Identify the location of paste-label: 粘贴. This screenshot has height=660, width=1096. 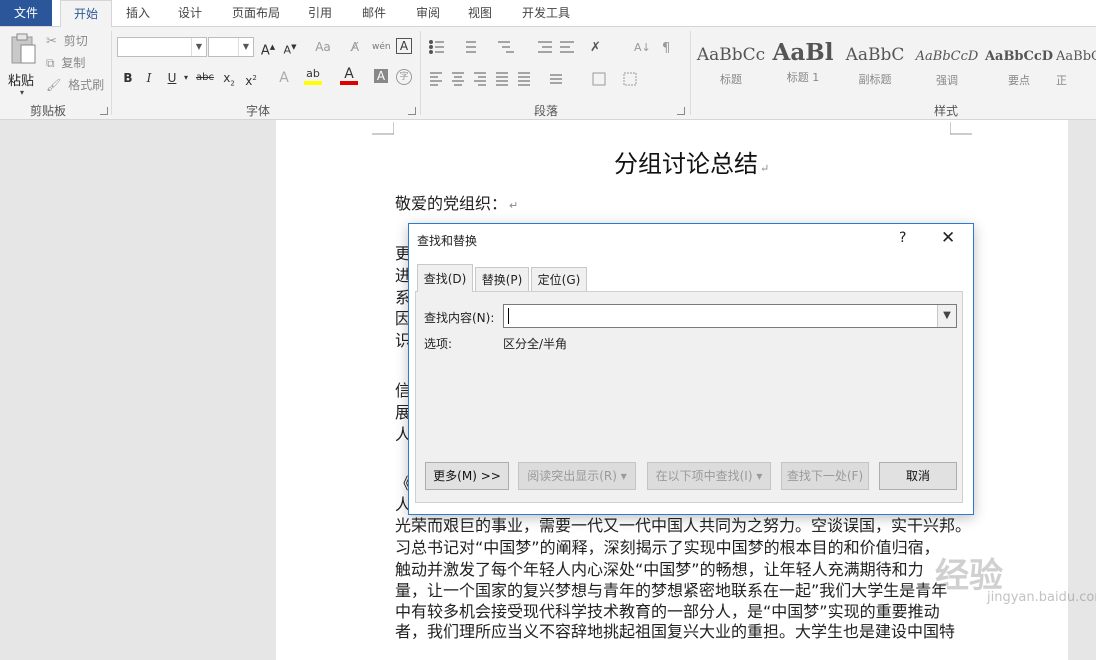
(21, 81).